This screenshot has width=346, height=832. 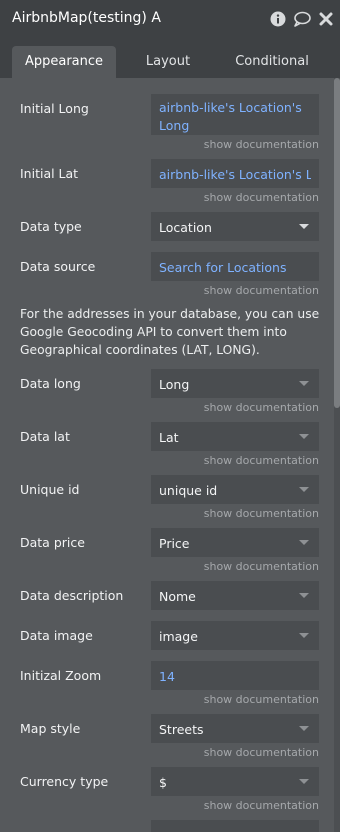 What do you see at coordinates (52, 542) in the screenshot?
I see `data-price-label: Data price` at bounding box center [52, 542].